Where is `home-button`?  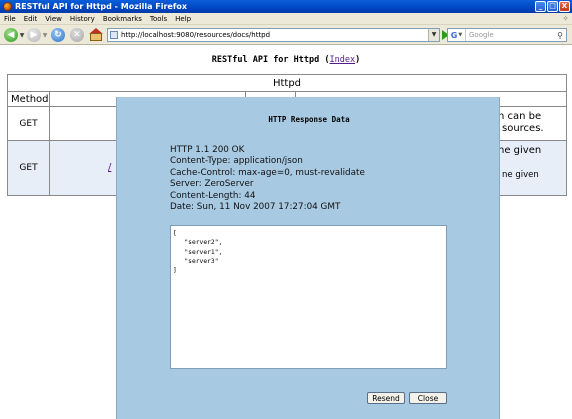
home-button is located at coordinates (96, 35).